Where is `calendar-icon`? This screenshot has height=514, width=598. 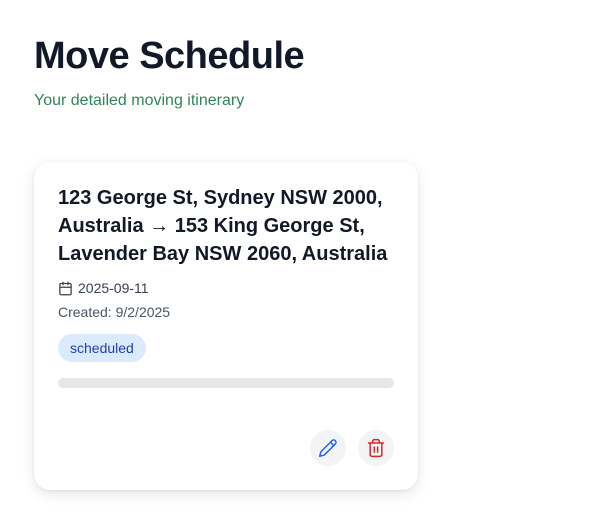 calendar-icon is located at coordinates (65, 288).